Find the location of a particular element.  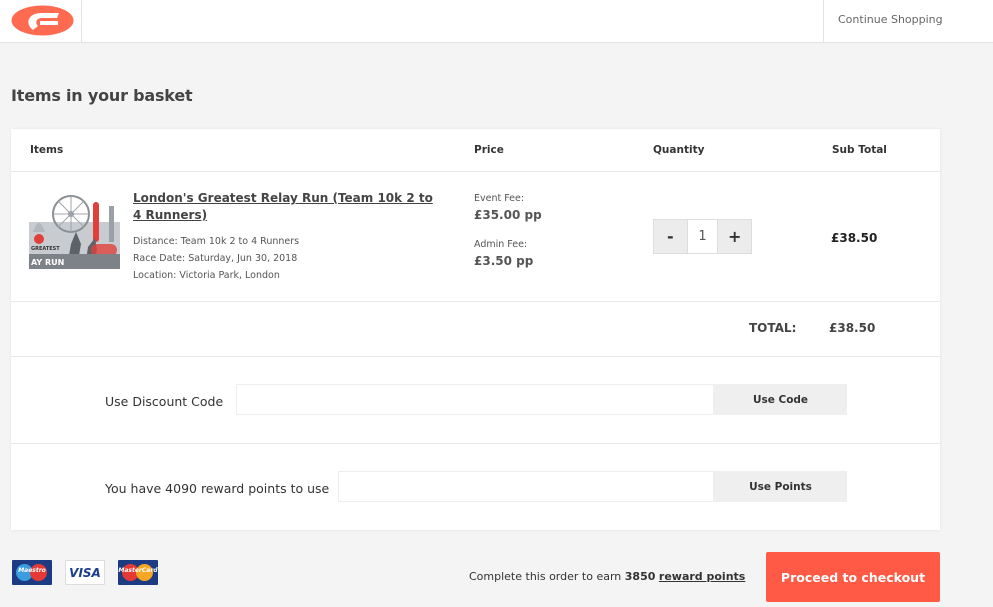

item-distance: Distance: Team 10k 2 to 4 Runners is located at coordinates (216, 241).